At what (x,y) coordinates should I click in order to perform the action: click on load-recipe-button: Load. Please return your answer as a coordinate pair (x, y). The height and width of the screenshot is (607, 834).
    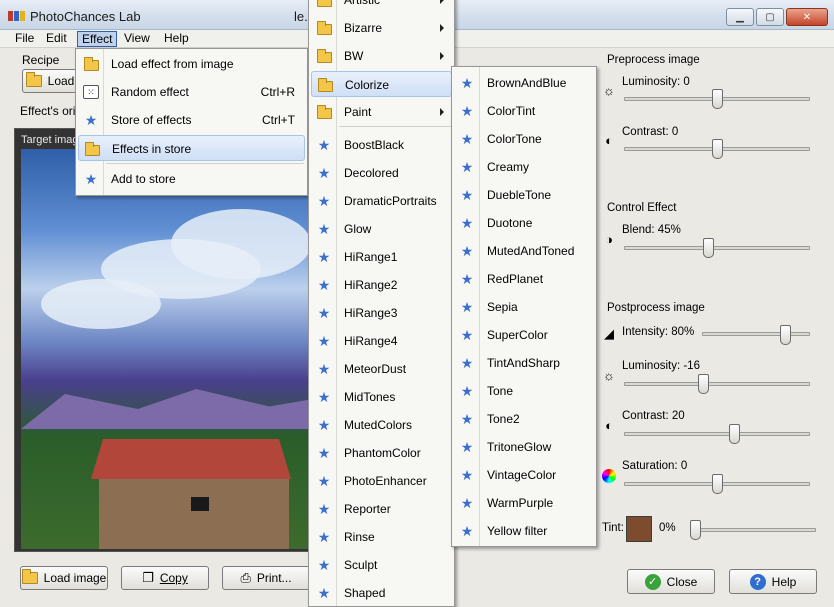
    Looking at the image, I should click on (50, 81).